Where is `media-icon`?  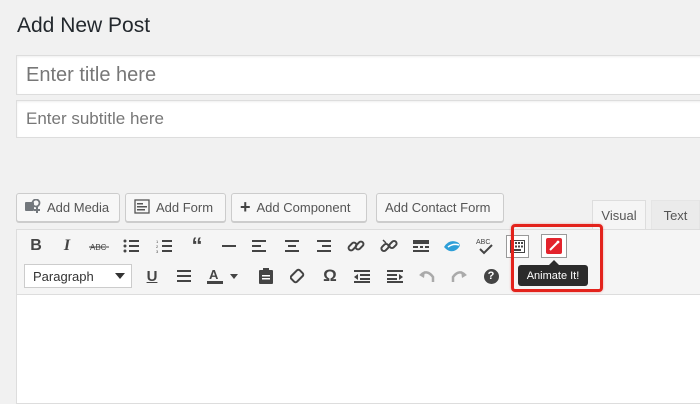 media-icon is located at coordinates (33, 207).